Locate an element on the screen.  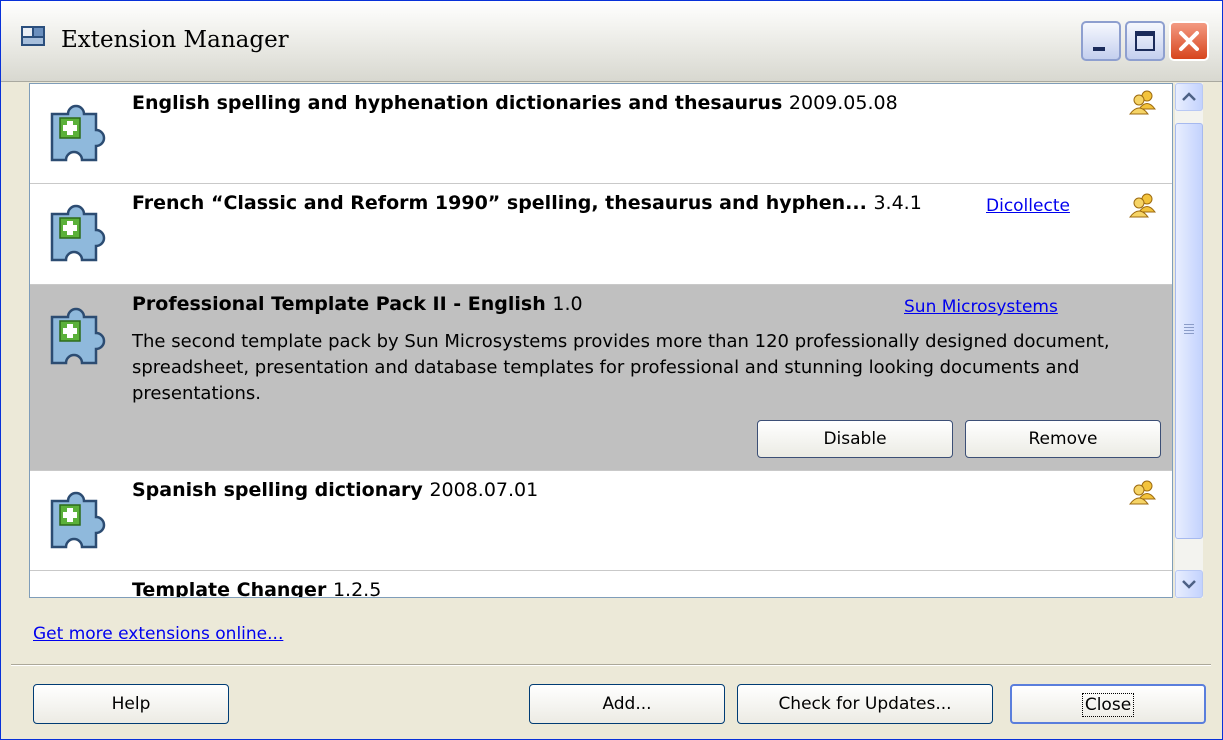
extension-name: Spanish spelling dictionary 2008.07.01 is located at coordinates (335, 490).